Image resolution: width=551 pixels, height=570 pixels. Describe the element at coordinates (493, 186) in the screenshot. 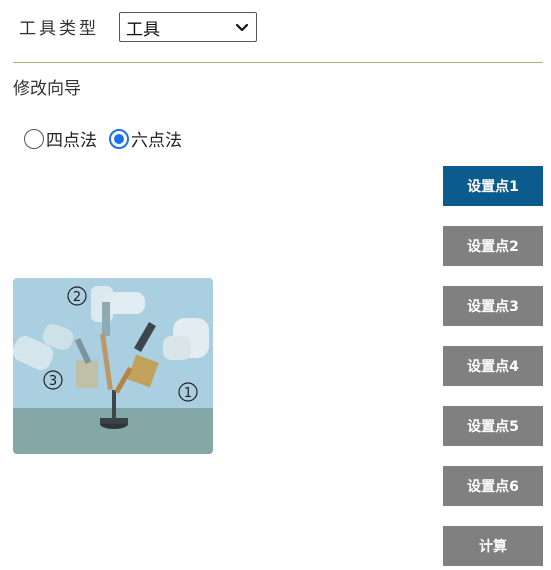

I see `set-point-1-button: 设置点1` at that location.